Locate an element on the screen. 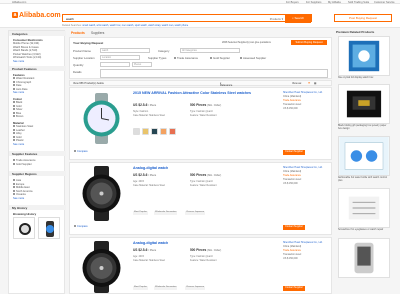  tab-suppliers: Suppliers is located at coordinates (97, 33).